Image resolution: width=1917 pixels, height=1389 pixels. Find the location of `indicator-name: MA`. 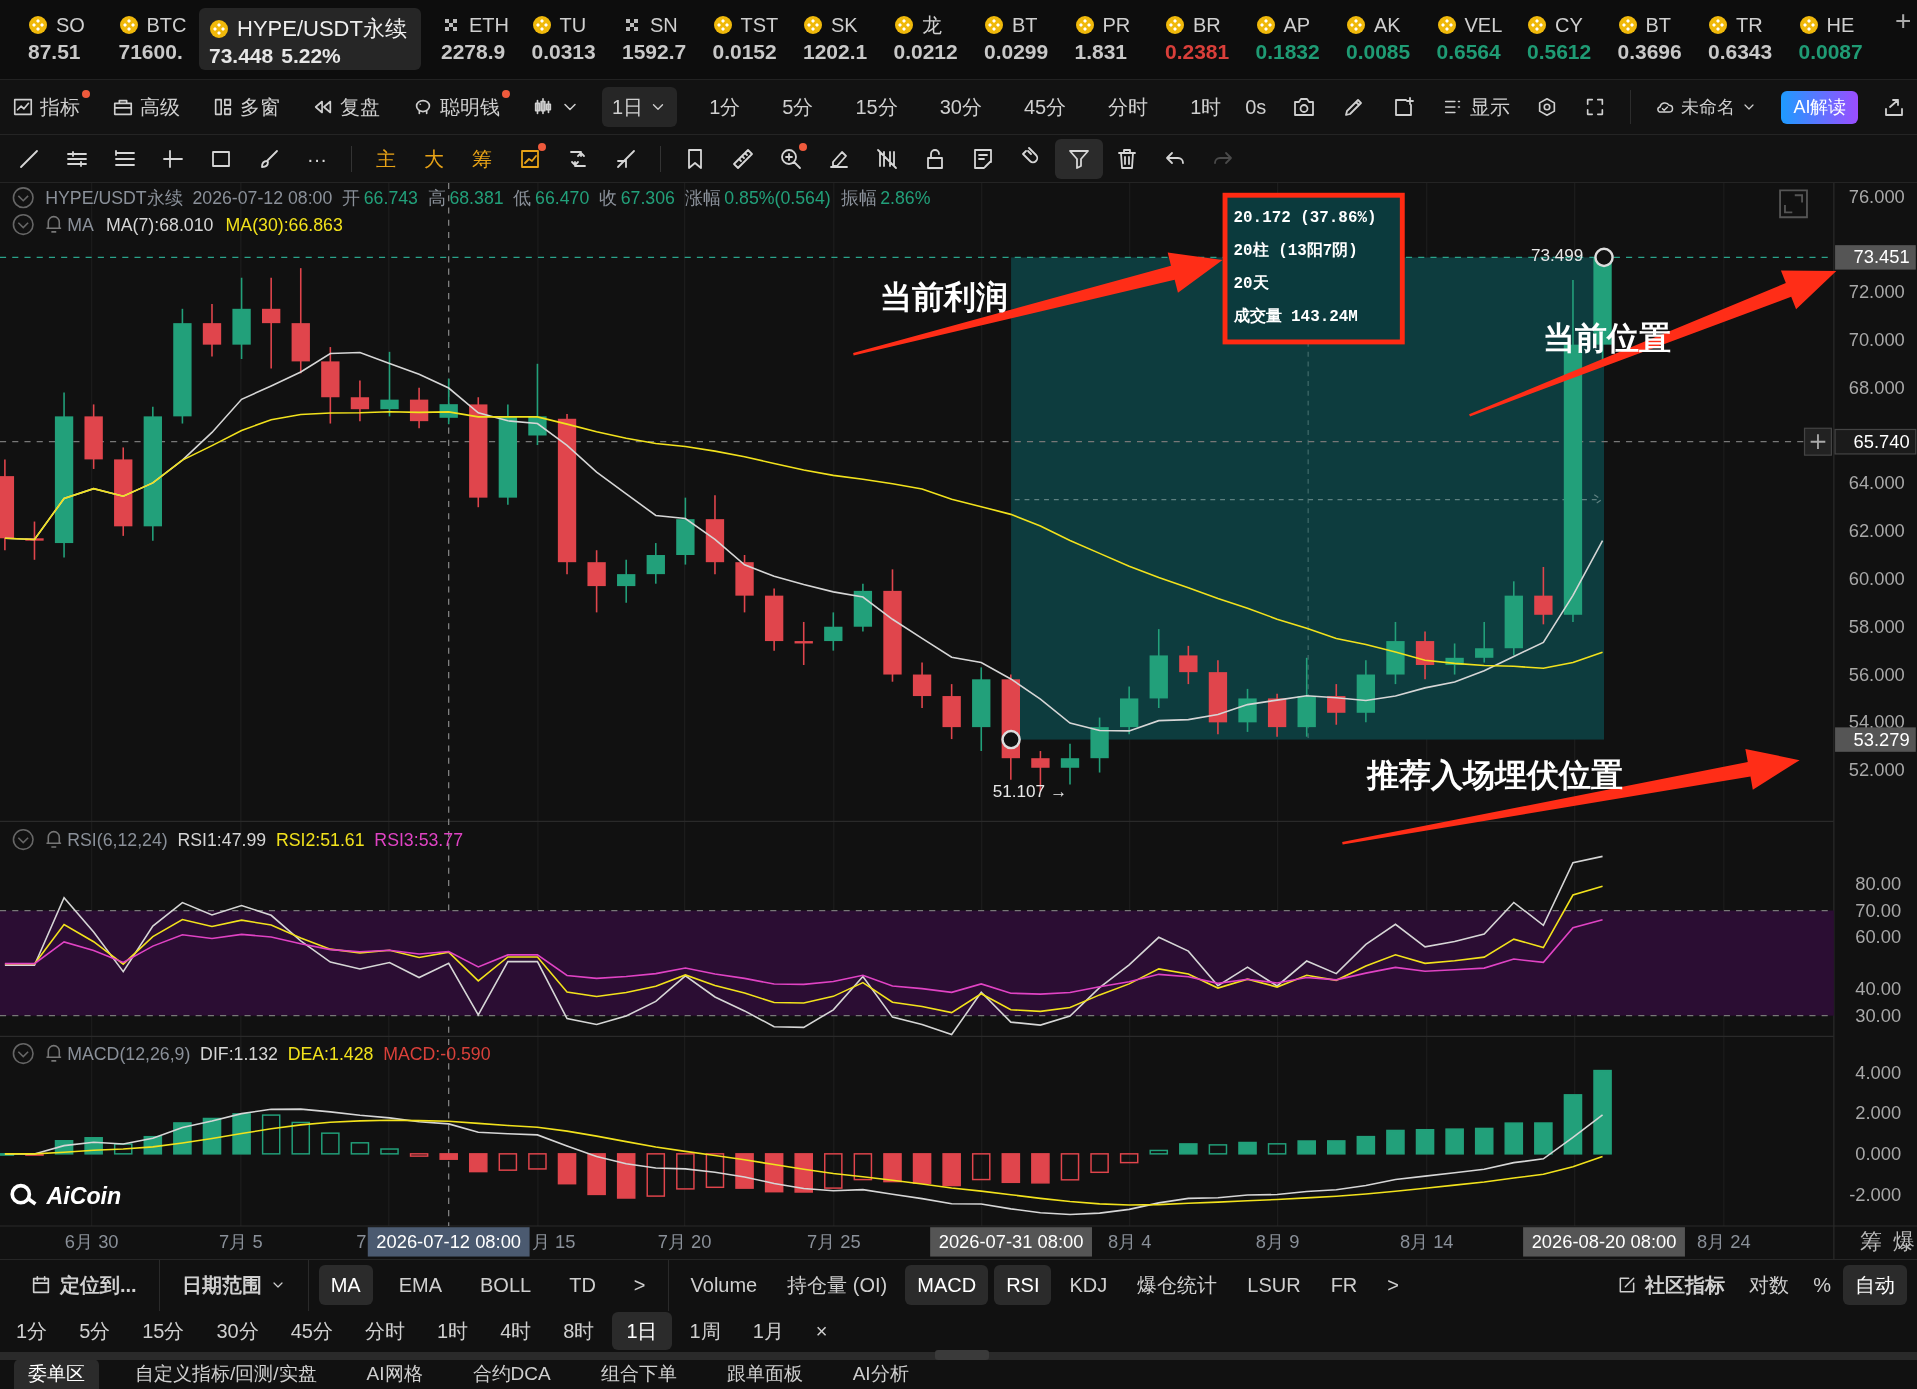

indicator-name: MA is located at coordinates (80, 224).